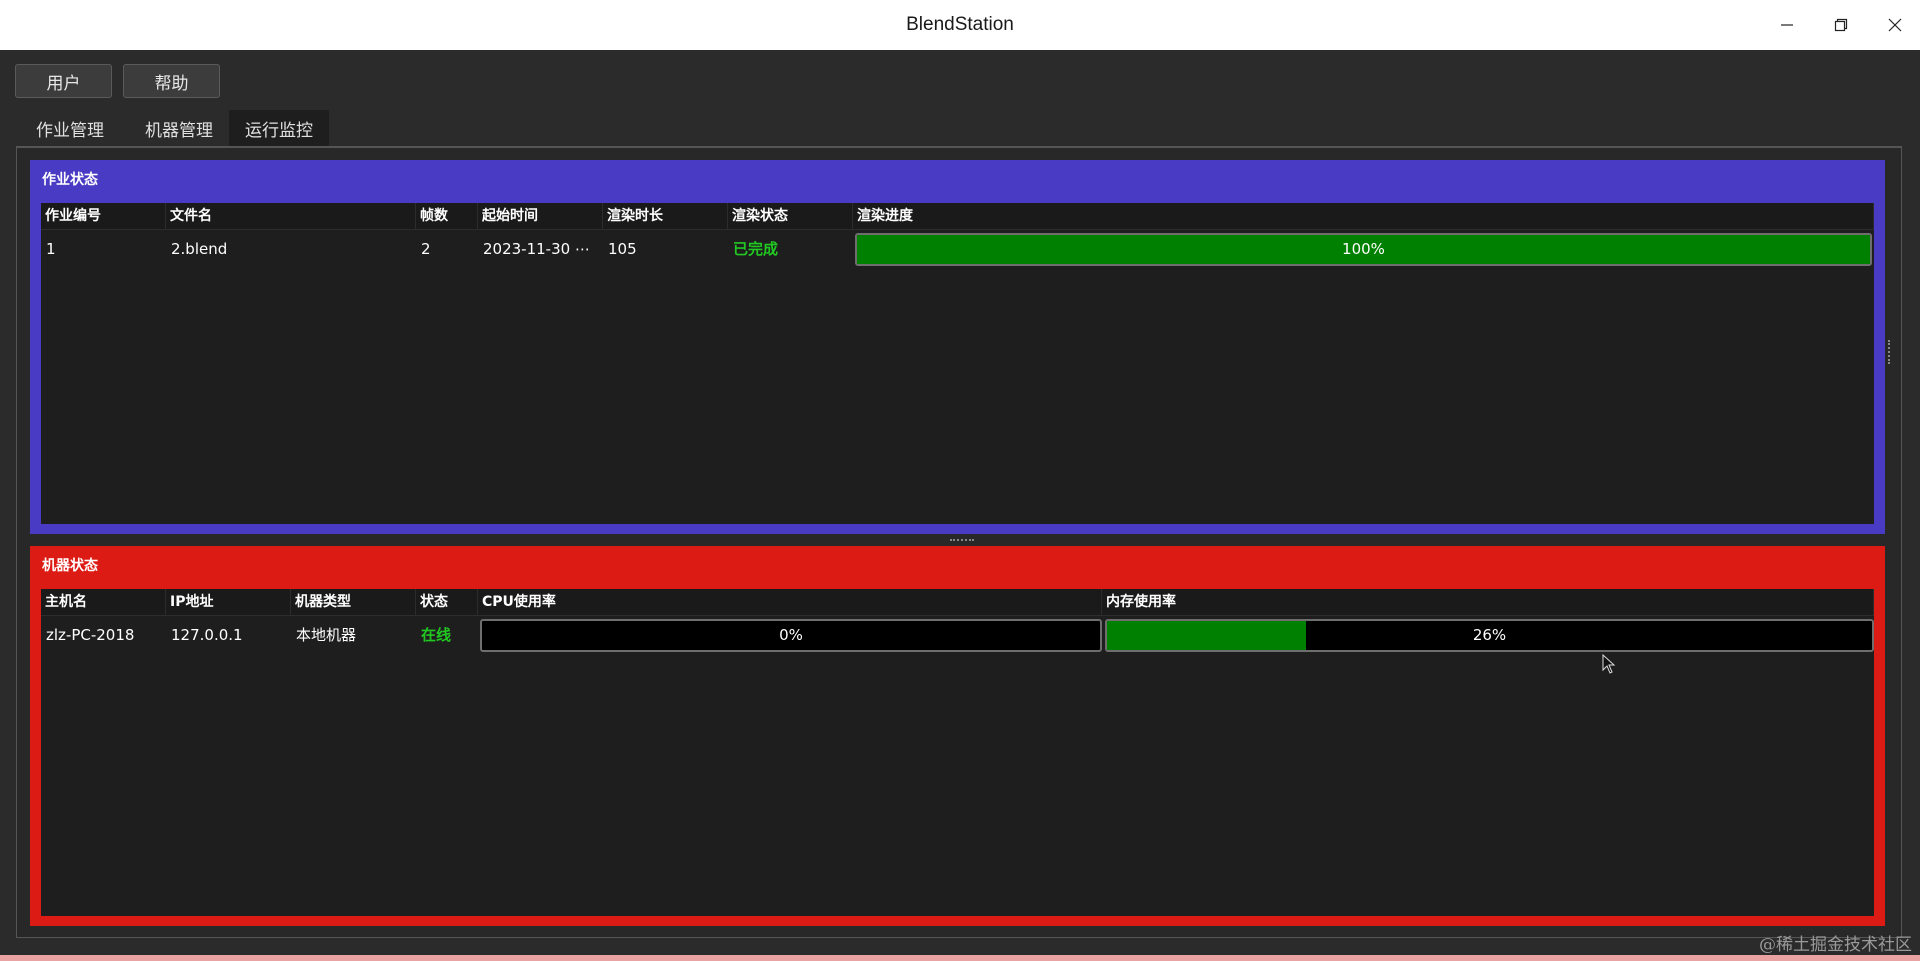 The width and height of the screenshot is (1920, 961). Describe the element at coordinates (103, 216) in the screenshot. I see `column-header-job-id: 作业编号` at that location.